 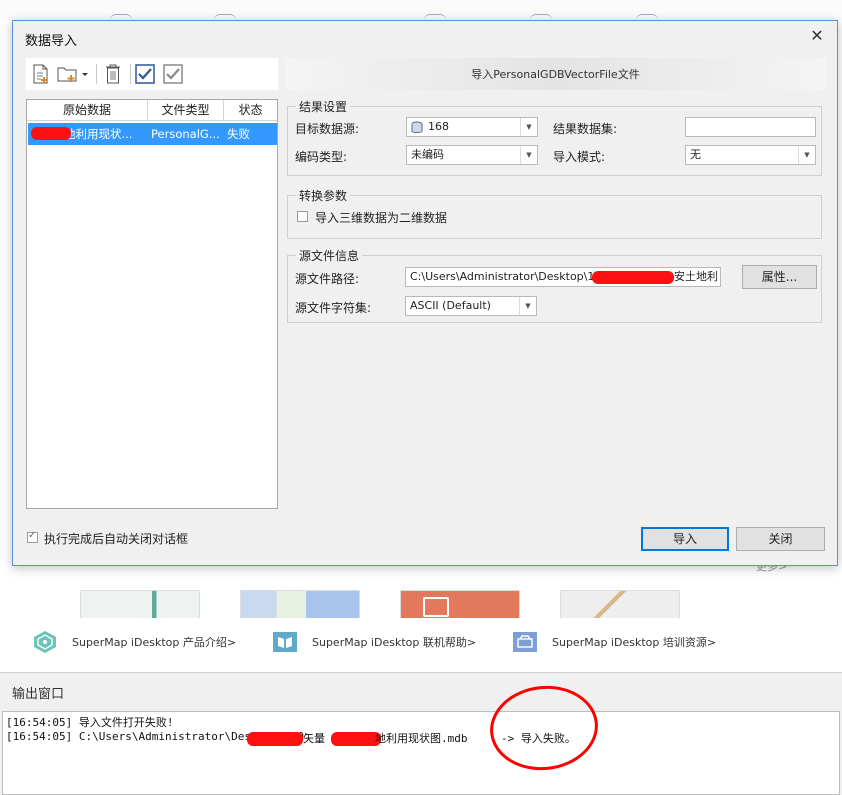 I want to click on log-line-part: 地利用现状图.mdb, so click(x=421, y=738).